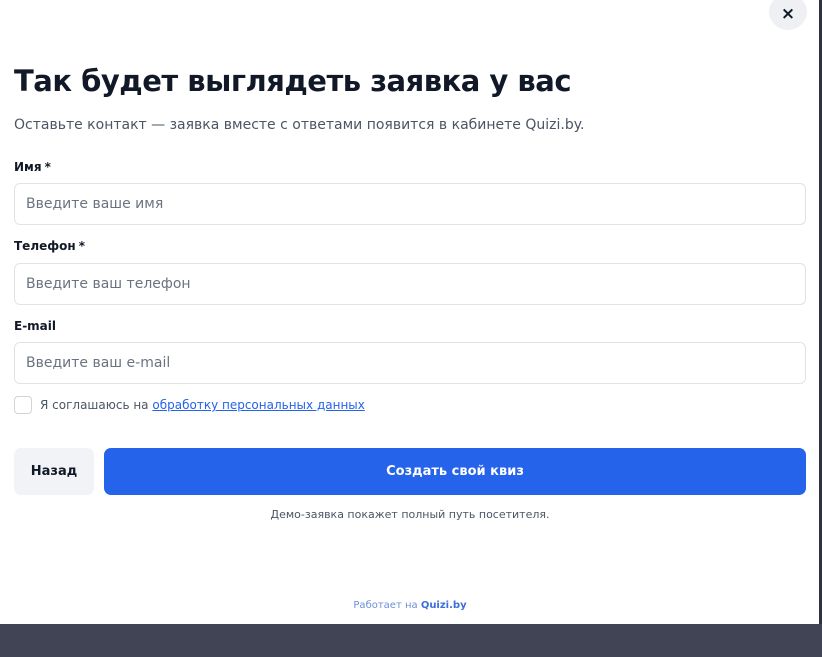 This screenshot has height=657, width=822. I want to click on powered-brand-link: Quizi.by, so click(444, 605).